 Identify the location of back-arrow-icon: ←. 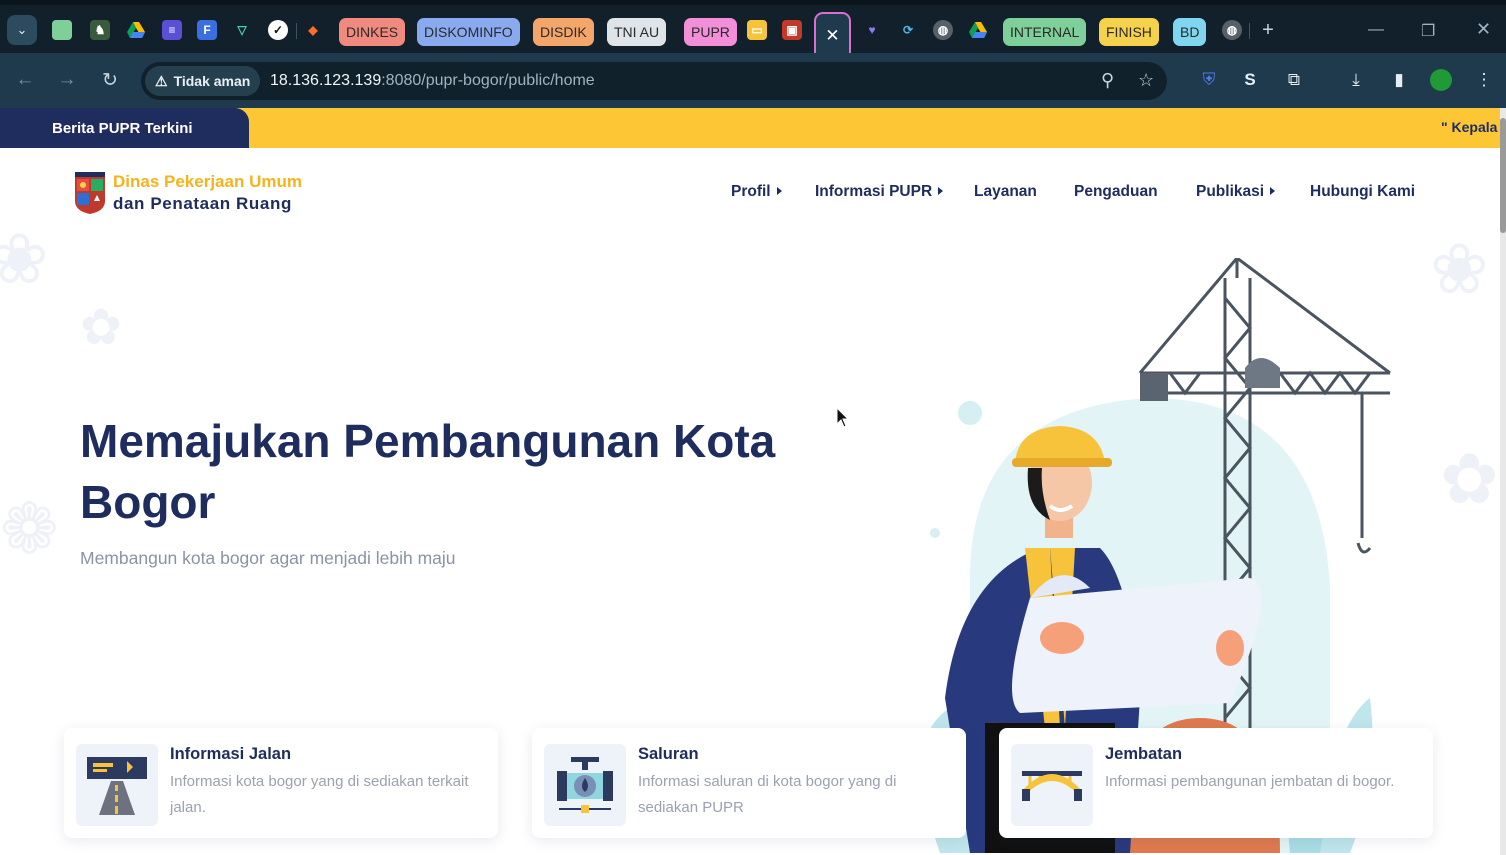
(25, 80).